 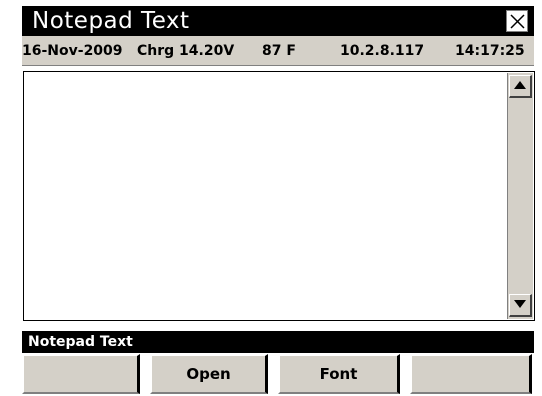 I want to click on open-button: Open, so click(x=209, y=374).